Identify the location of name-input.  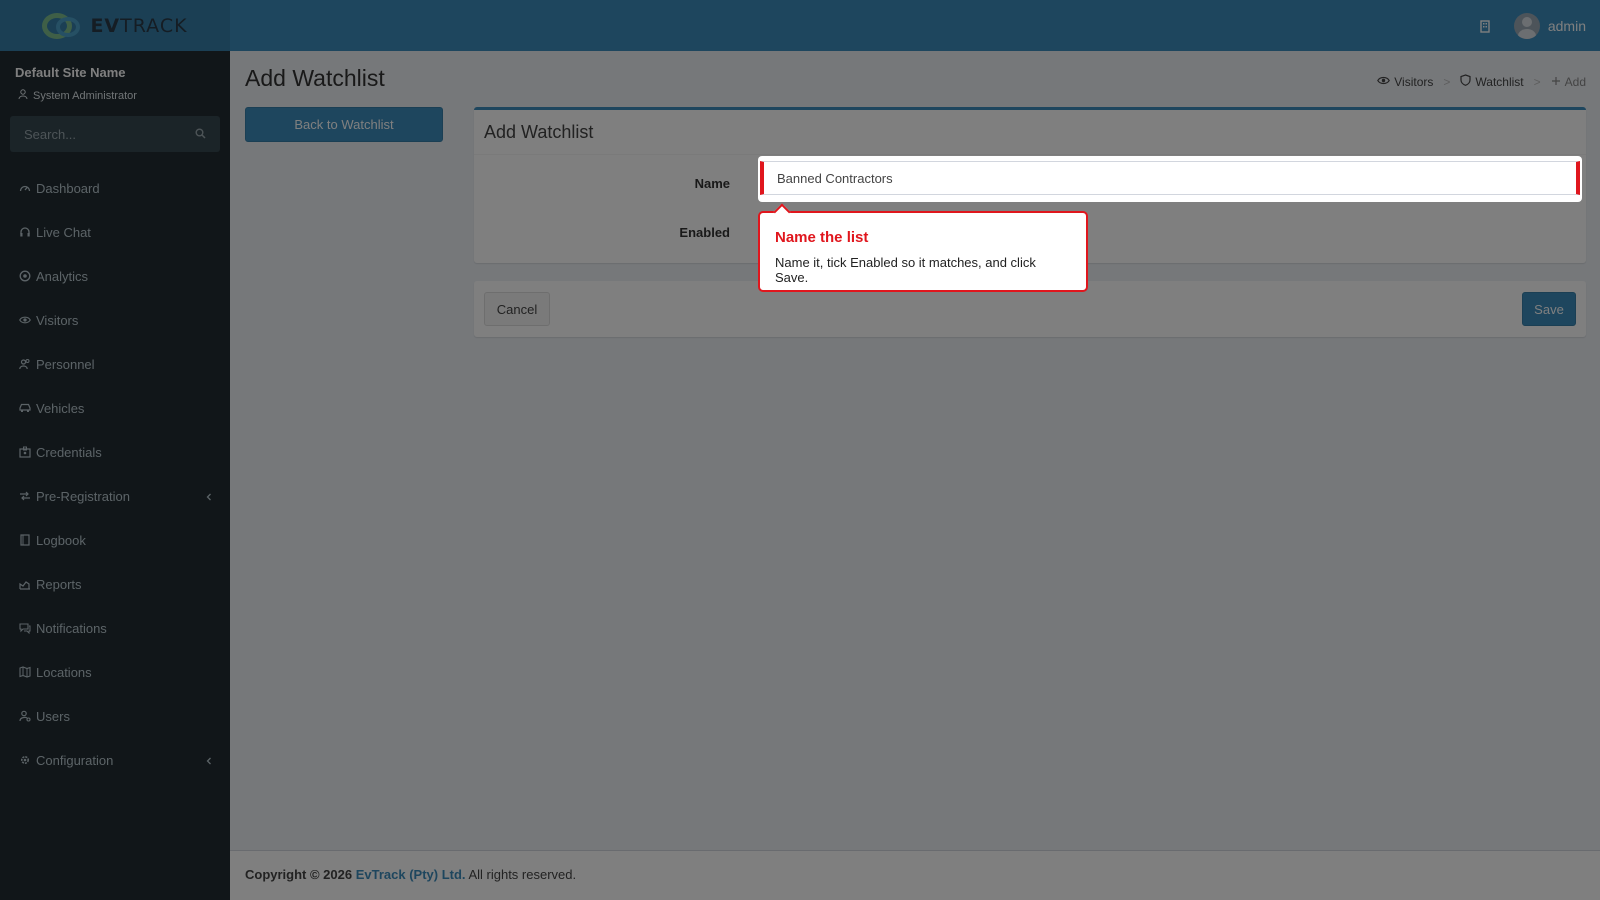
(1170, 178).